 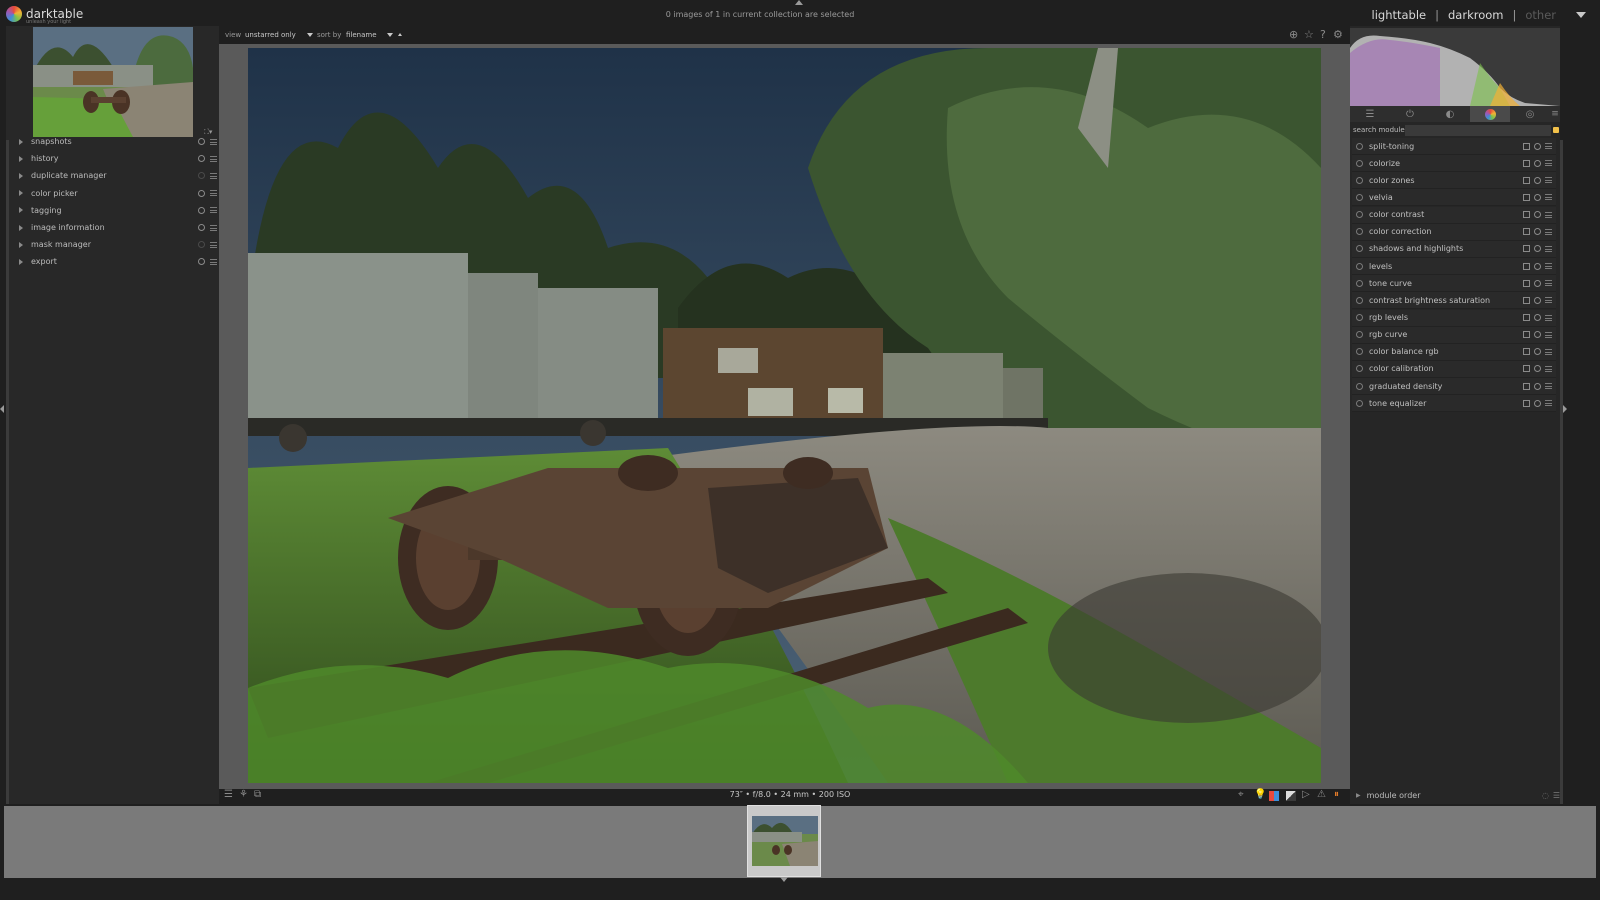 What do you see at coordinates (1454, 404) in the screenshot?
I see `module-tone-equalizer: tone equalizer` at bounding box center [1454, 404].